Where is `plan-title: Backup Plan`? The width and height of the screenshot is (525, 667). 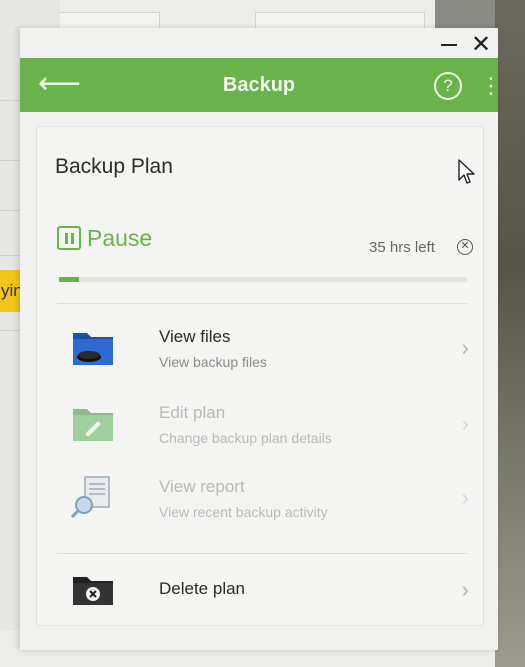 plan-title: Backup Plan is located at coordinates (114, 166).